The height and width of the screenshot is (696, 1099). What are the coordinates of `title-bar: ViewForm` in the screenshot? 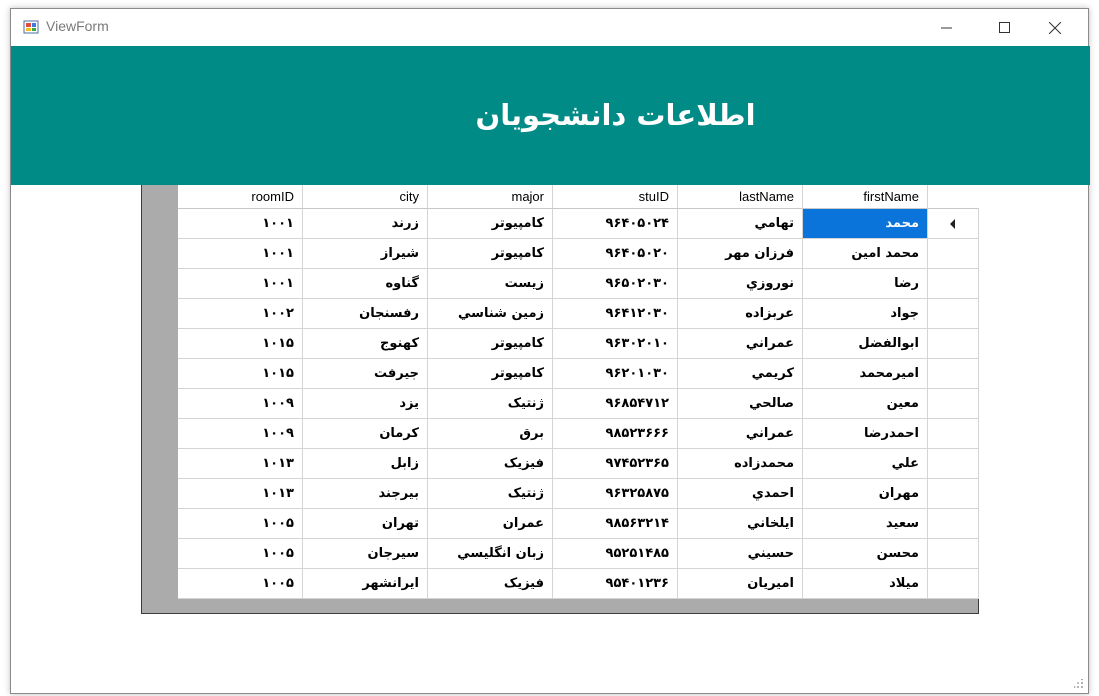 It's located at (549, 27).